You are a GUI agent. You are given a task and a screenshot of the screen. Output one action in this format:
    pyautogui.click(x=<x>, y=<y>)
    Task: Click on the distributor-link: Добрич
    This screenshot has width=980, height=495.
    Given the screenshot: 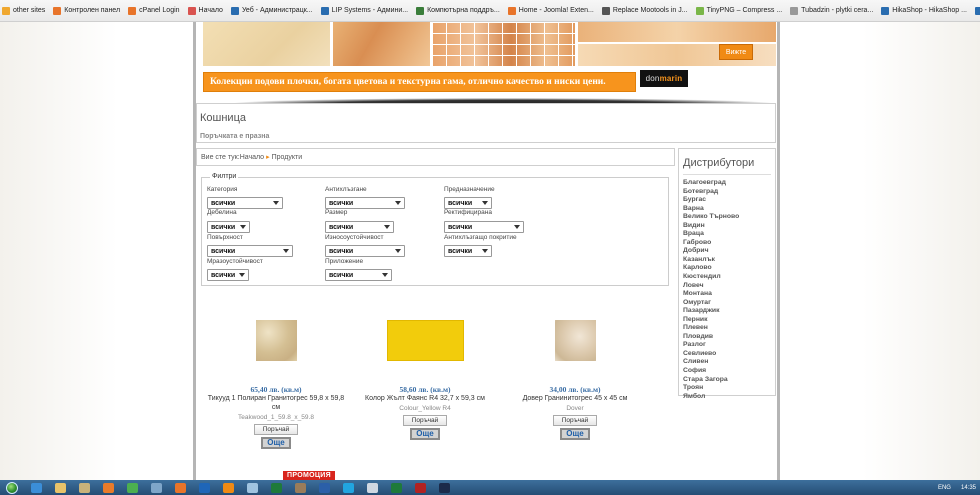 What is the action you would take?
    pyautogui.click(x=711, y=251)
    